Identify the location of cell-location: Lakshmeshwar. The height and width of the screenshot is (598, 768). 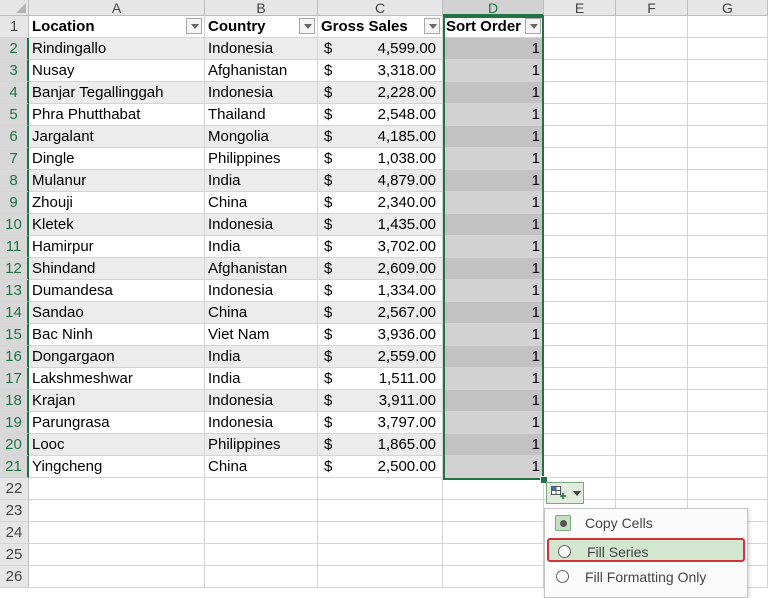
(117, 379).